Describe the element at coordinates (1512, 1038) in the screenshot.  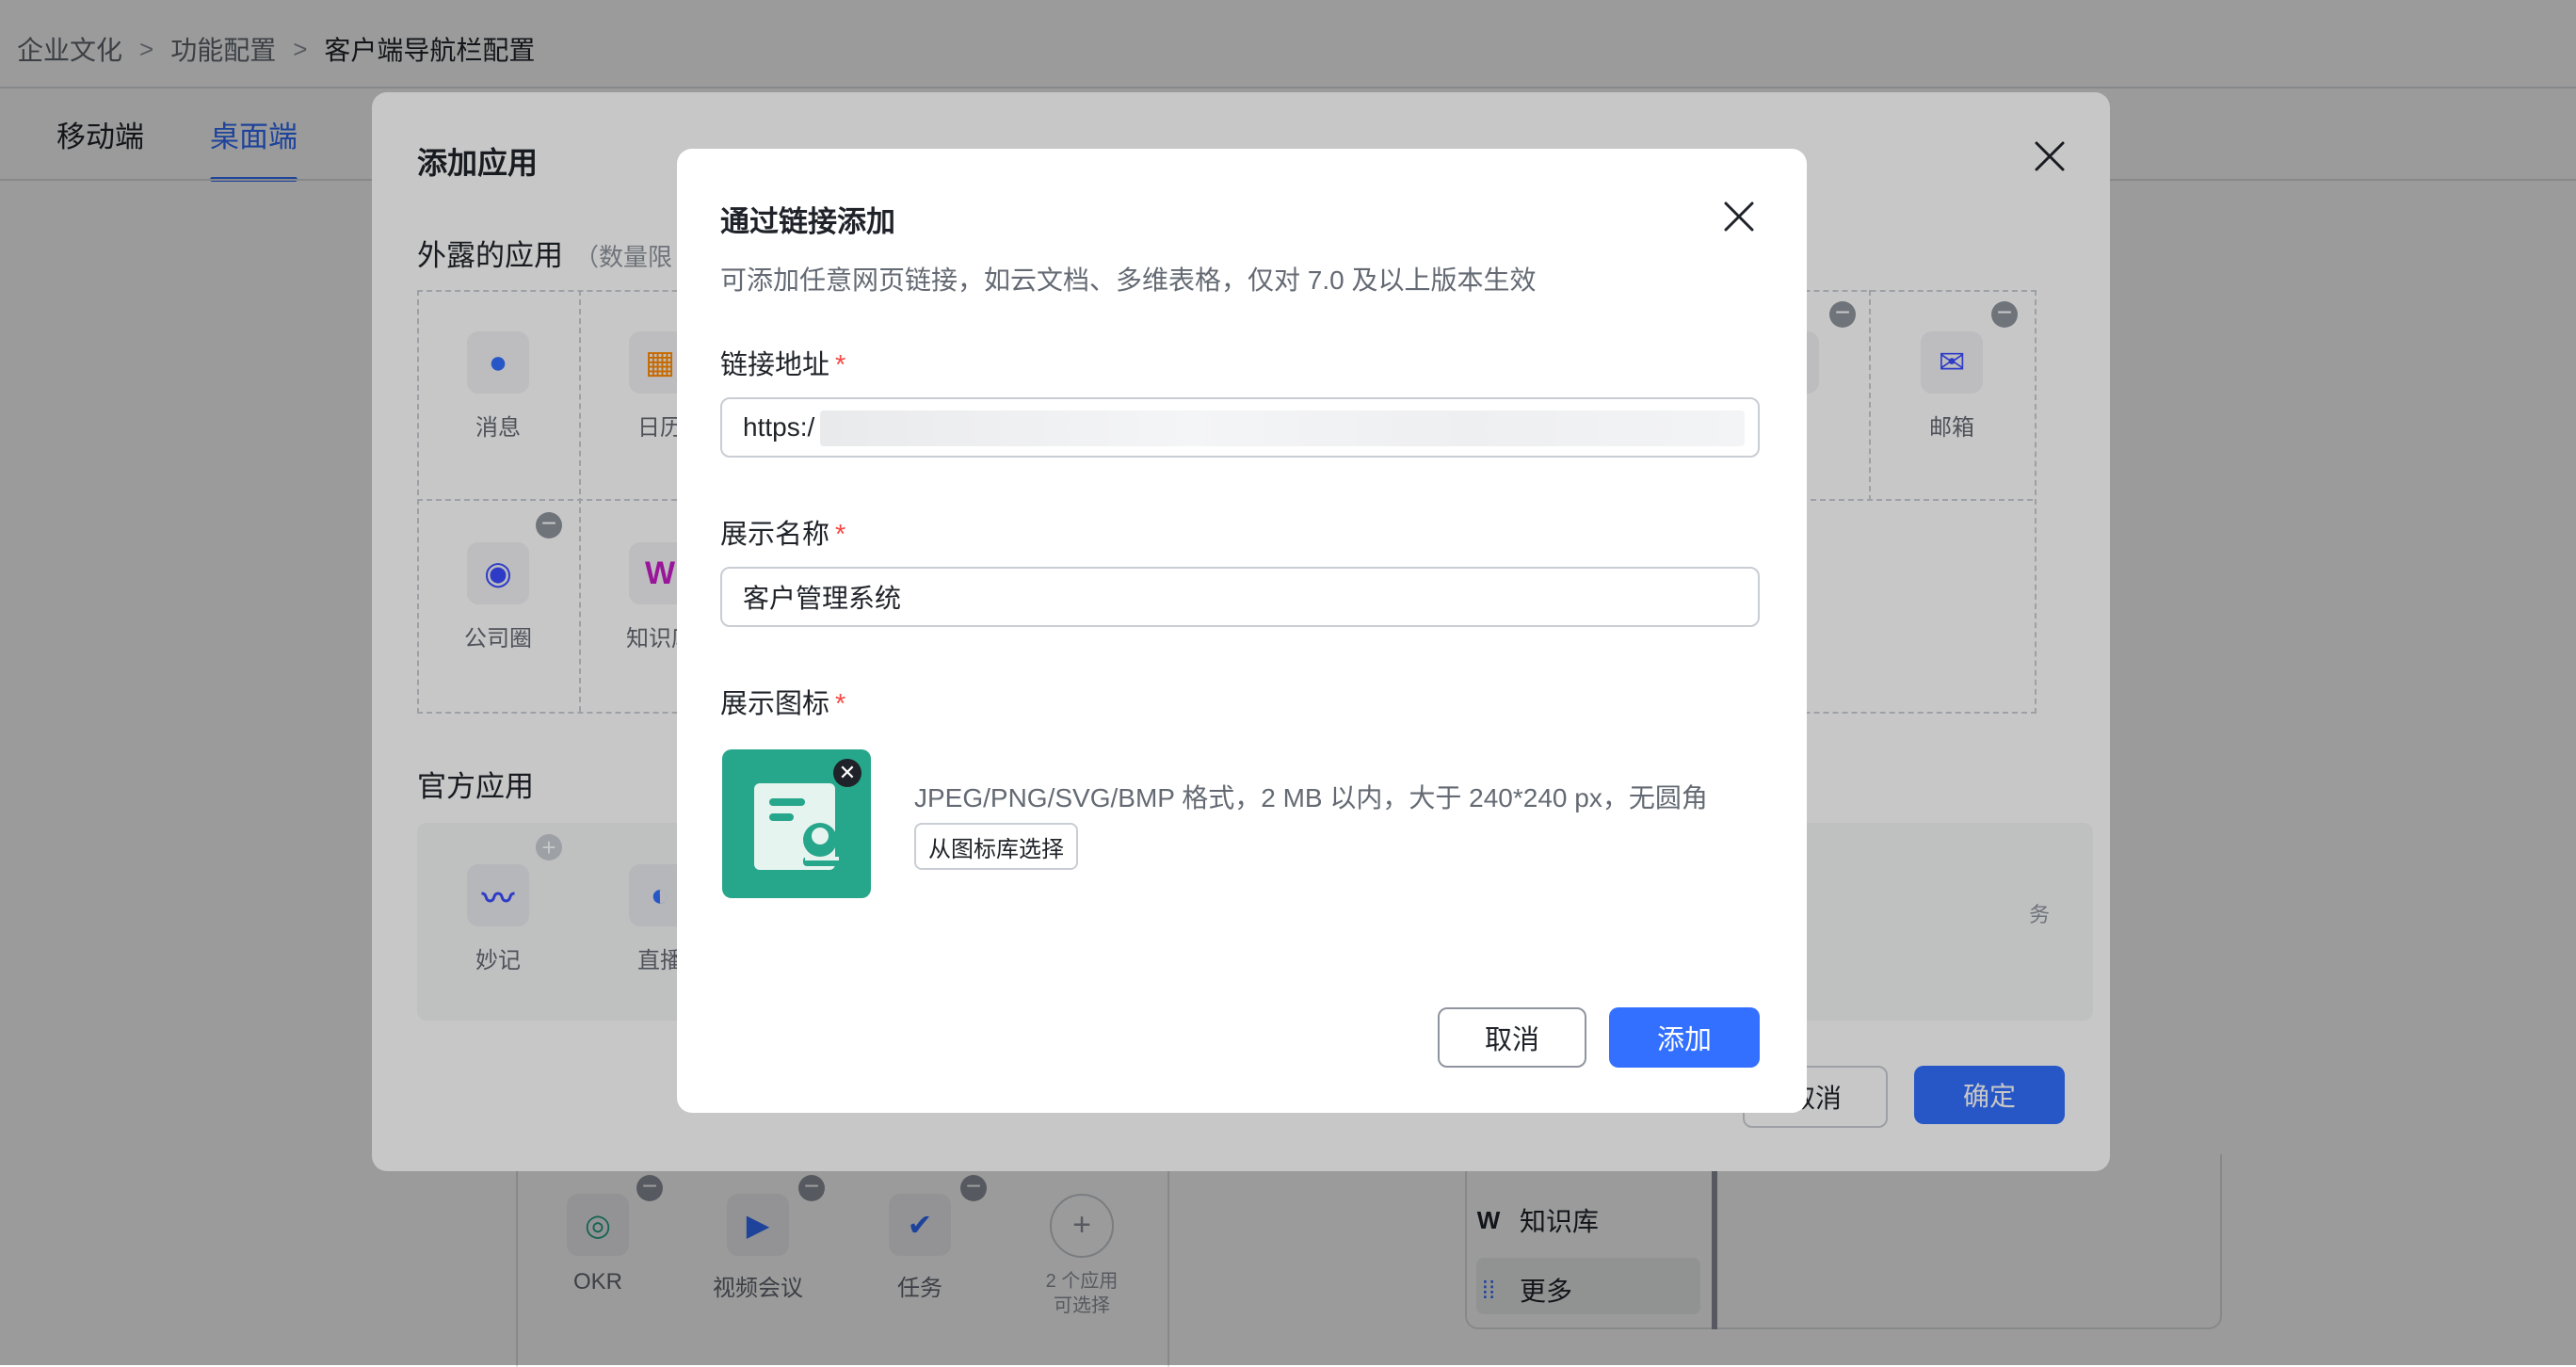
I see `link-cancel-button: 取消` at that location.